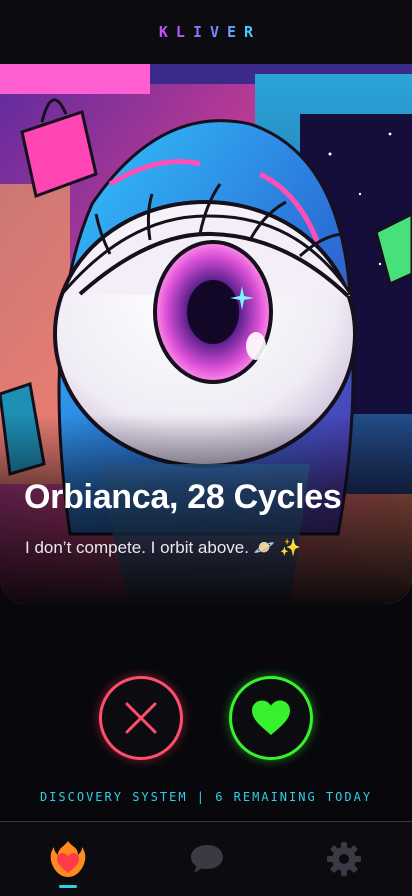 The image size is (412, 896). I want to click on profile-name-age: Orbianca, 28 Cycles, so click(183, 497).